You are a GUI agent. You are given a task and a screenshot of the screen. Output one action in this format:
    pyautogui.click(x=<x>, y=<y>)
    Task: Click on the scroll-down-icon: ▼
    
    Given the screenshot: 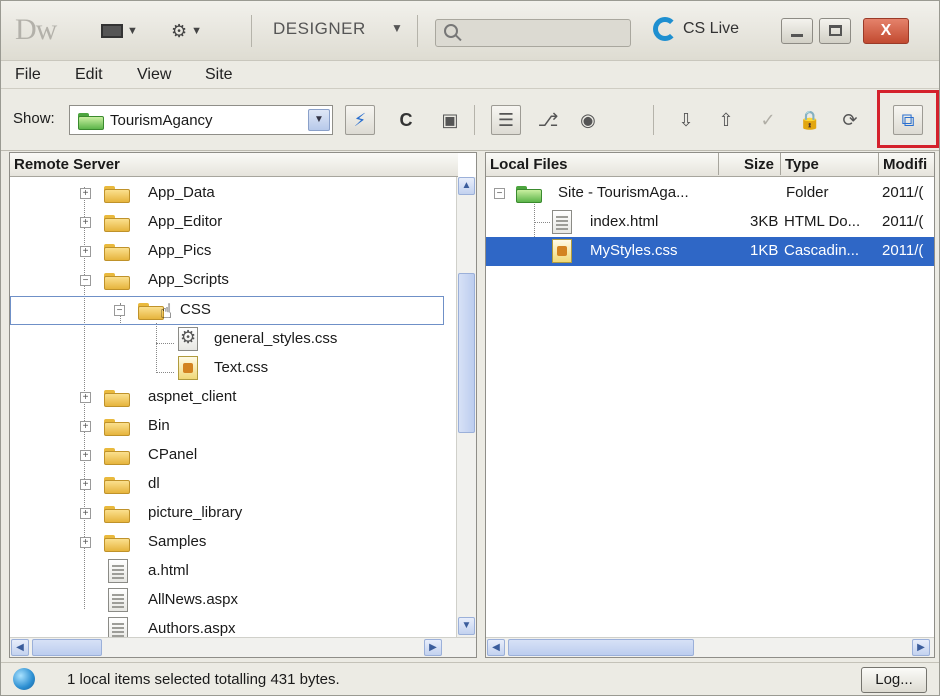 What is the action you would take?
    pyautogui.click(x=466, y=626)
    